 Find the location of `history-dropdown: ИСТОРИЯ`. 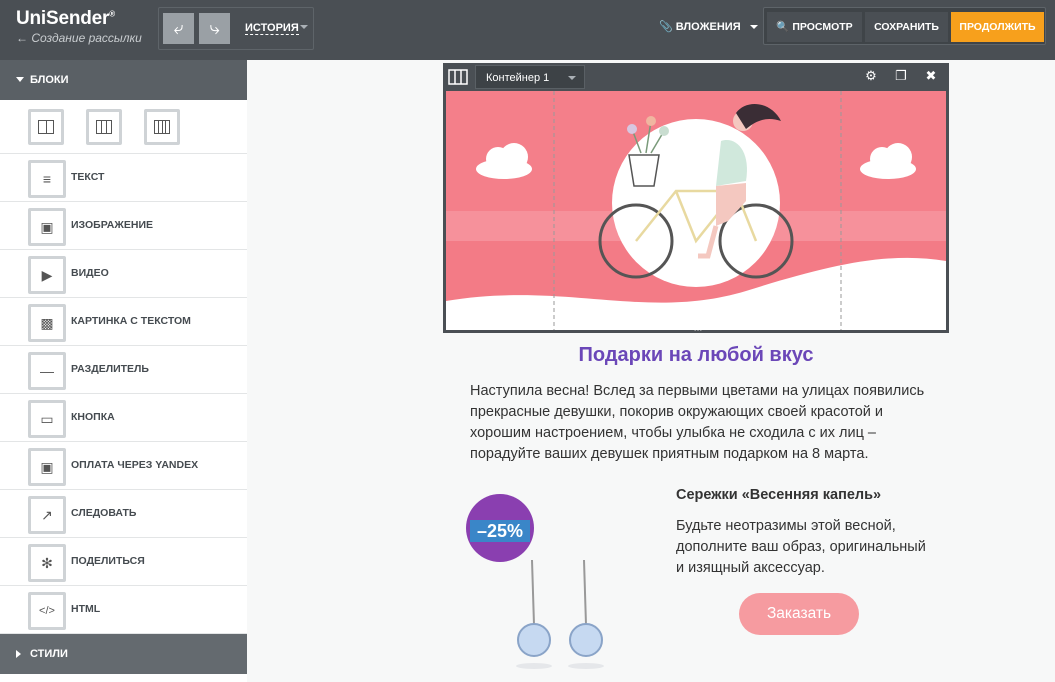

history-dropdown: ИСТОРИЯ is located at coordinates (272, 28).